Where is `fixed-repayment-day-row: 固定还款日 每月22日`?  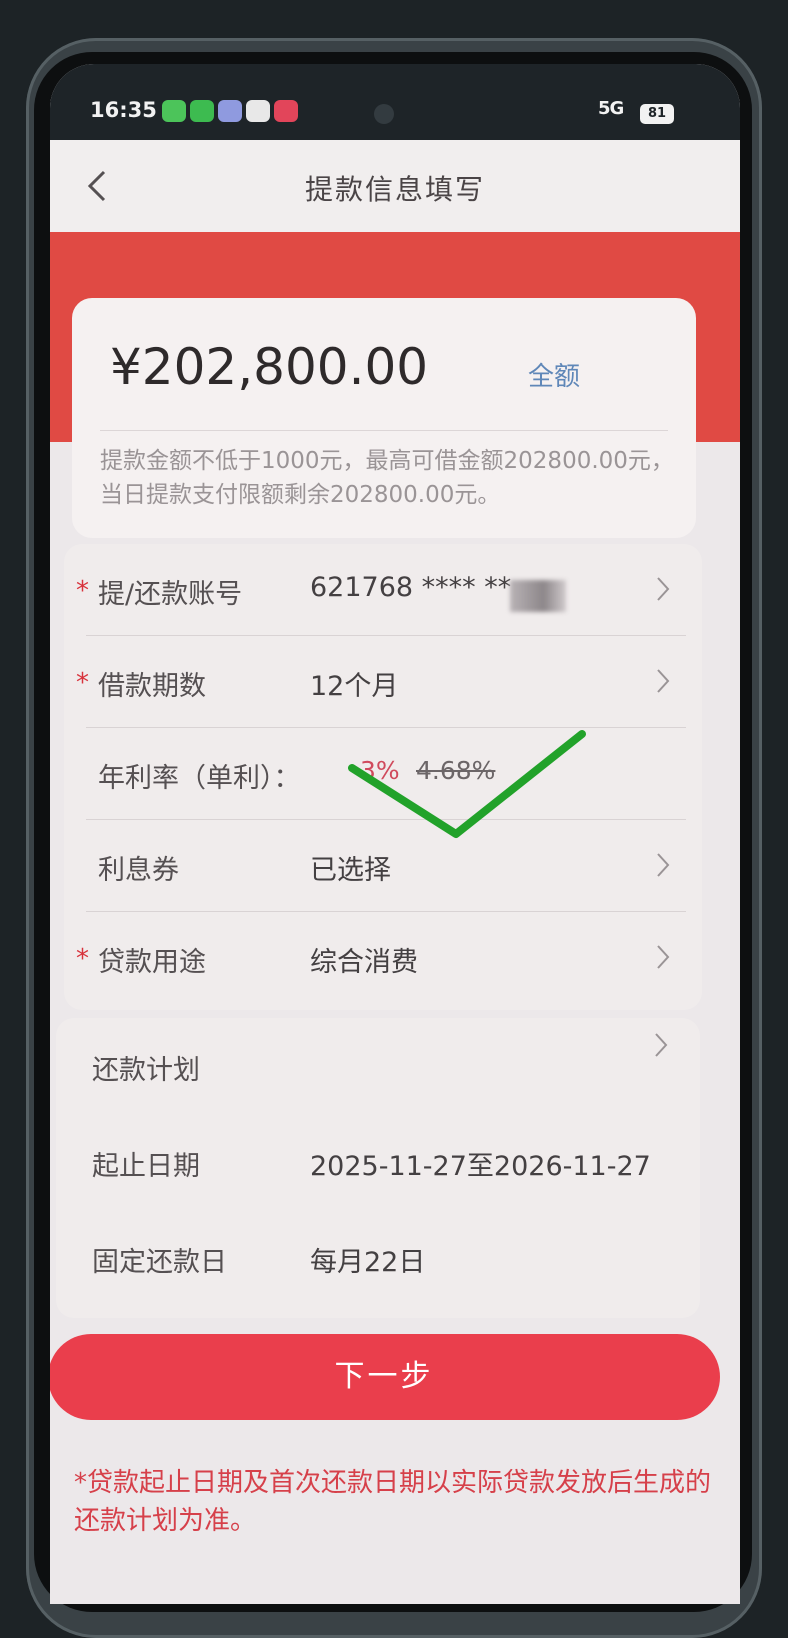
fixed-repayment-day-row: 固定还款日 每月22日 is located at coordinates (378, 1258).